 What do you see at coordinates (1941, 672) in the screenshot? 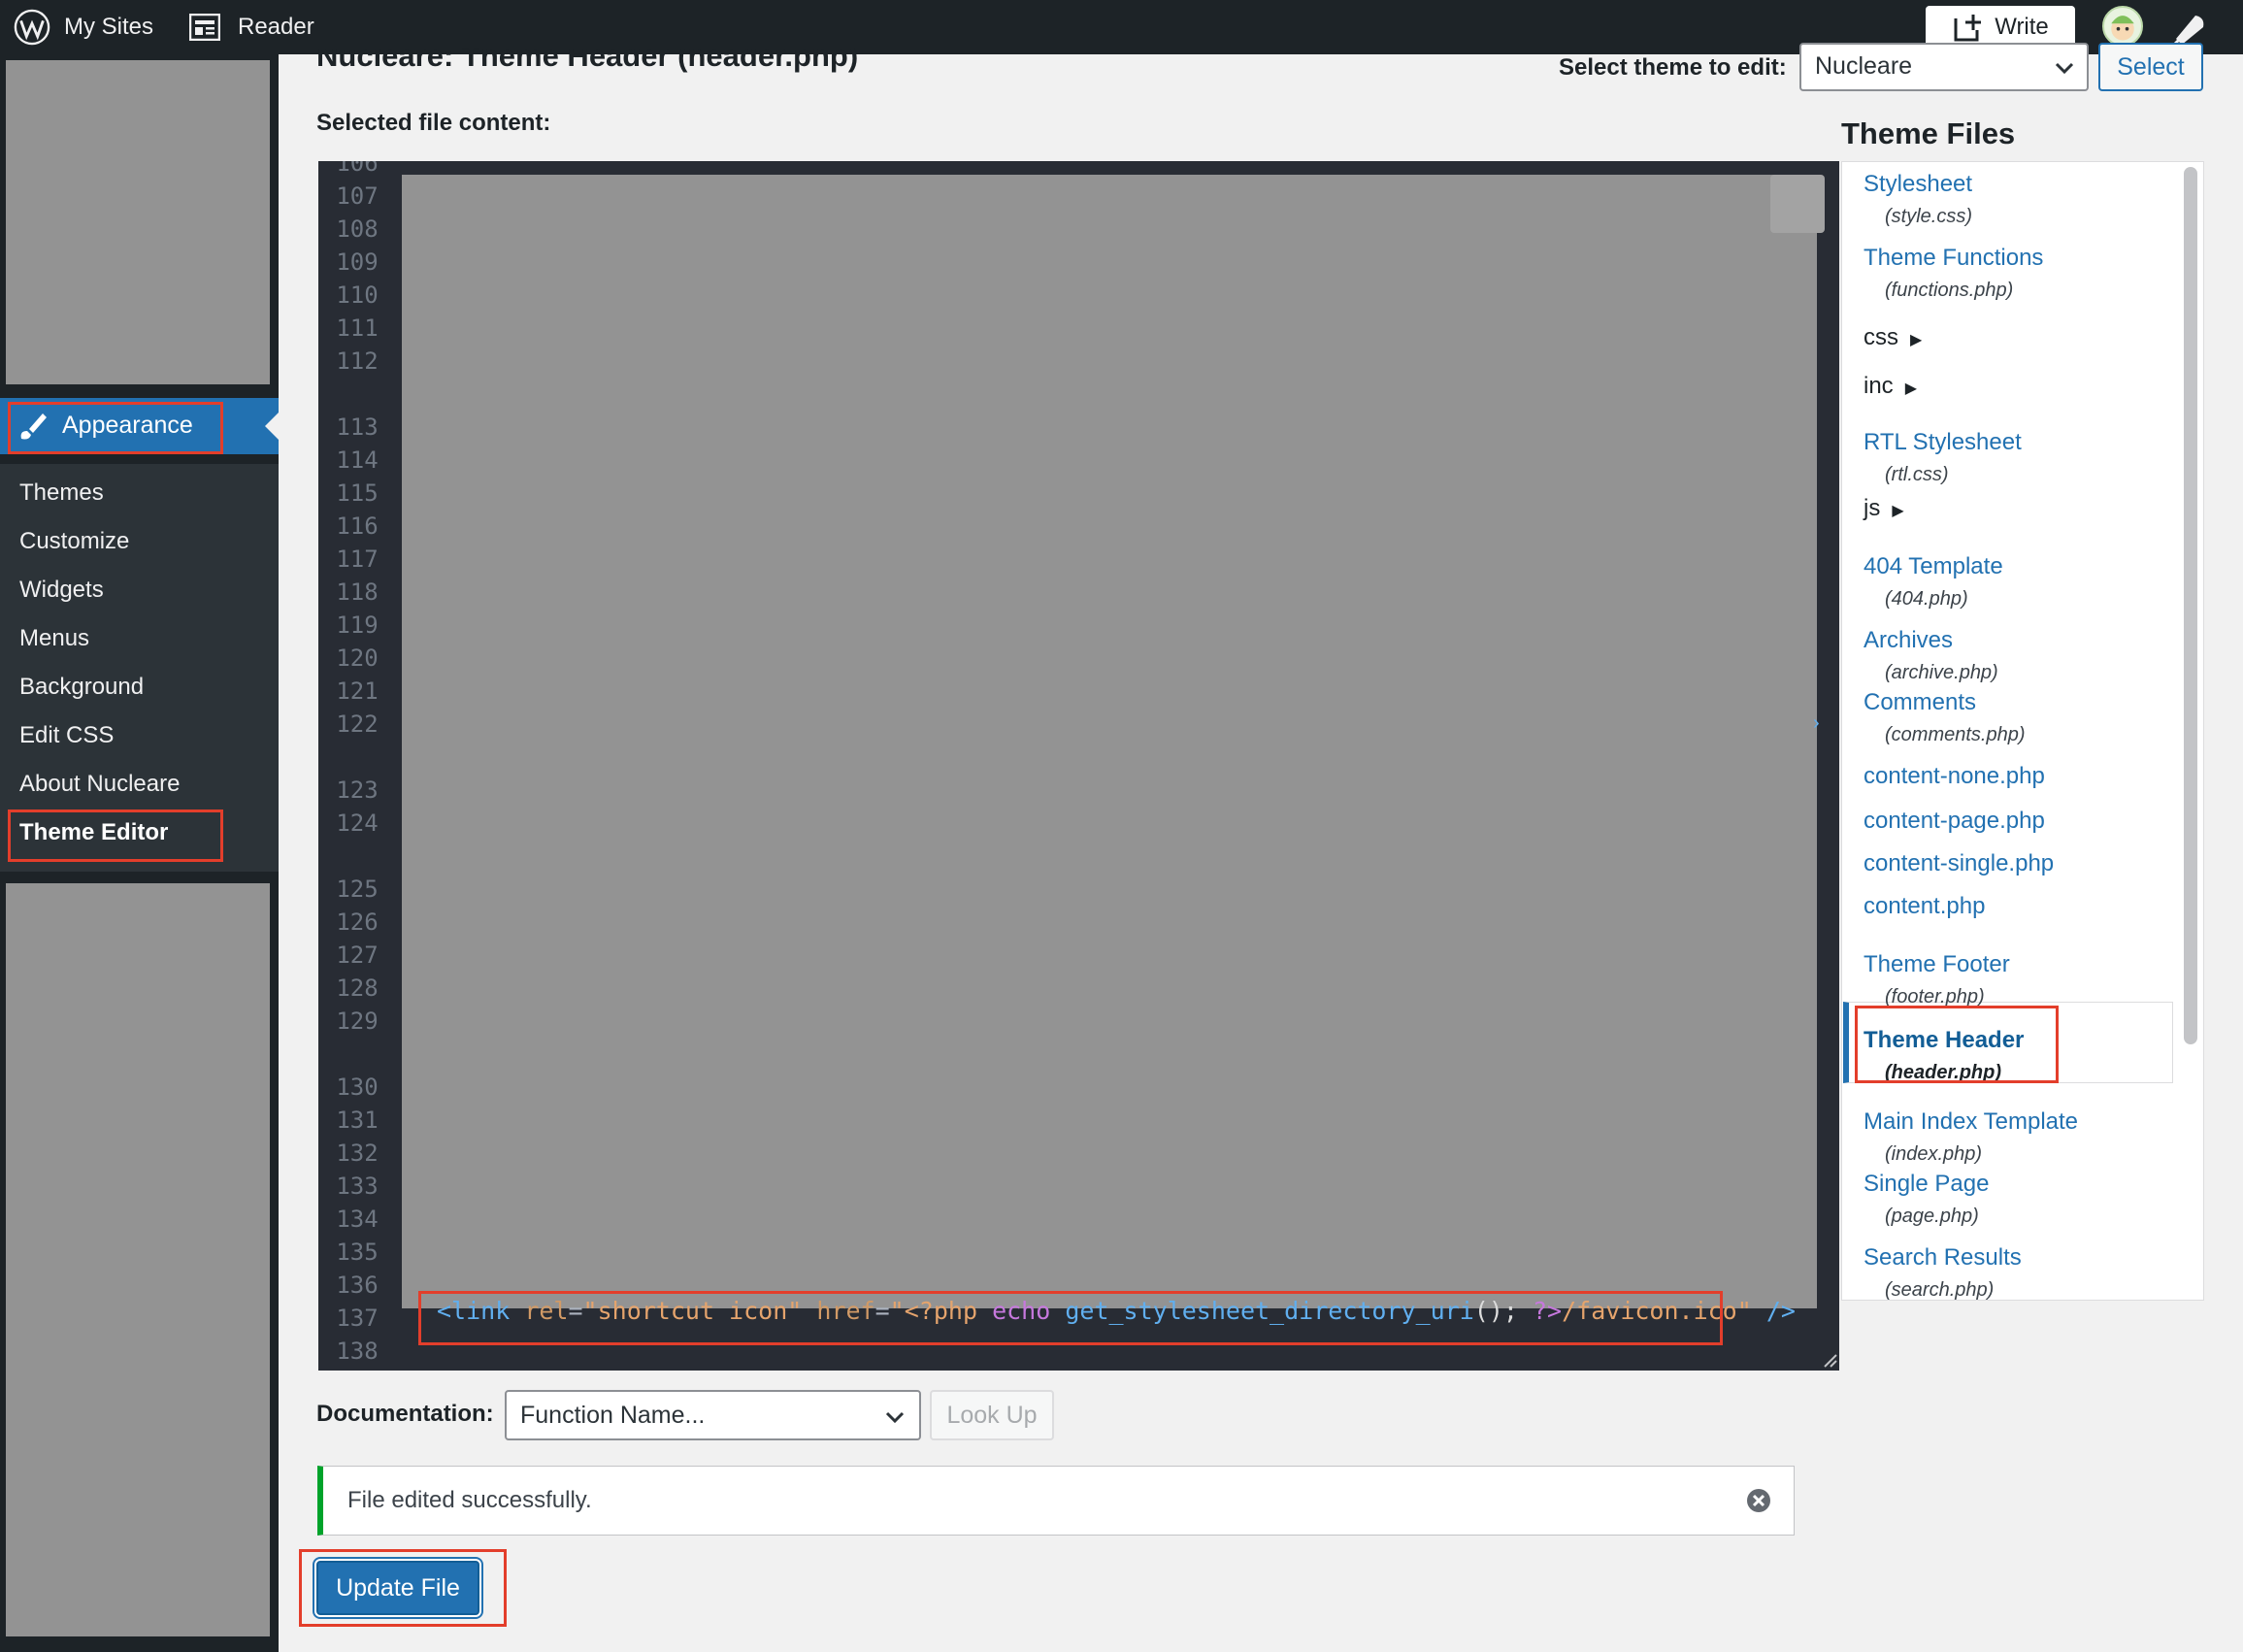
I see `theme-file-filename: (archive.php)` at bounding box center [1941, 672].